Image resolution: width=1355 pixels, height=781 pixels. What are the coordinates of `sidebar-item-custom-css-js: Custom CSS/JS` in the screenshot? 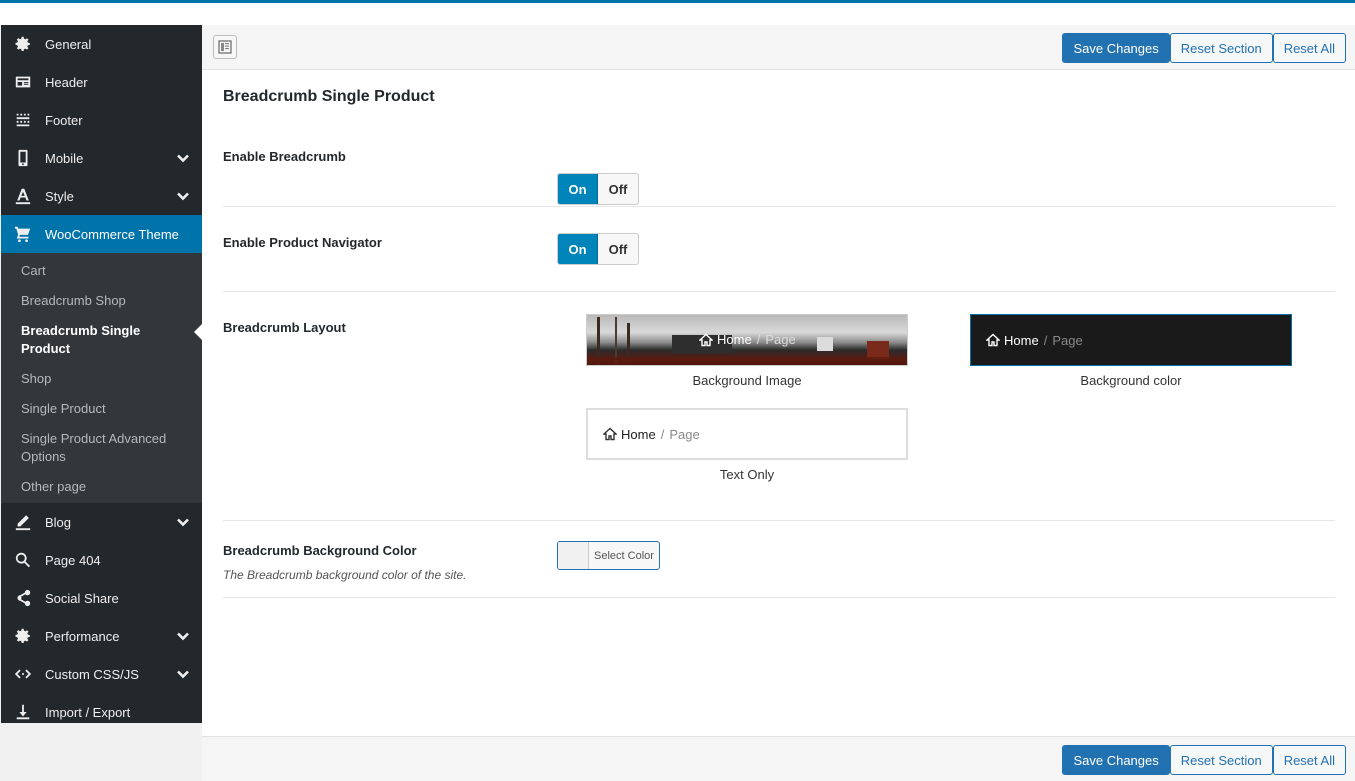 It's located at (101, 674).